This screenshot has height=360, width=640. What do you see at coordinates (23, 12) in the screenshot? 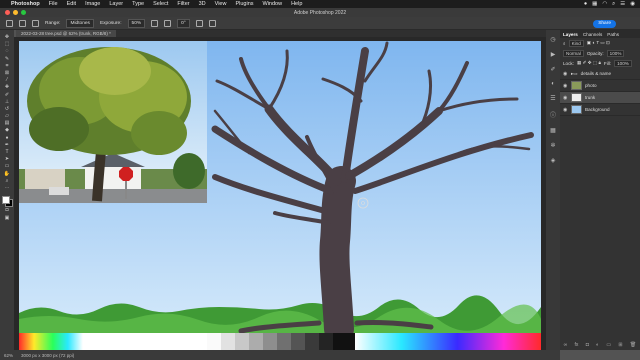
I see `zoom-window-button` at bounding box center [23, 12].